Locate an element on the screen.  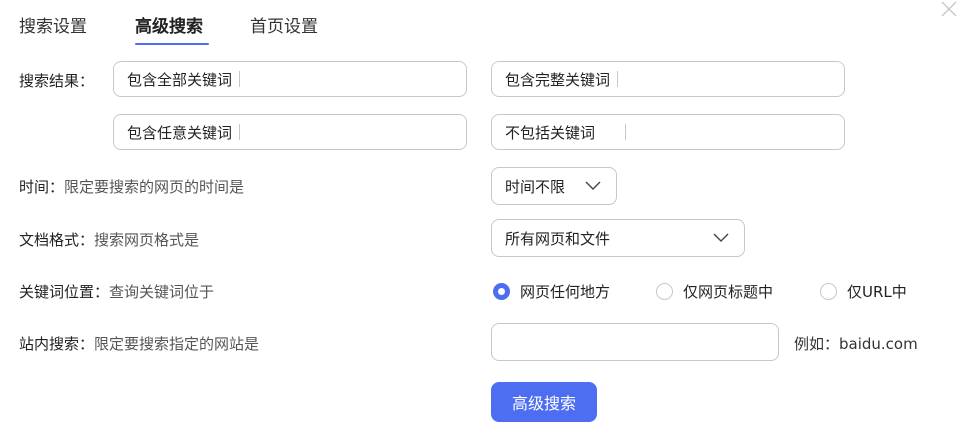
exact-phrase-input: 包含完整关键词 is located at coordinates (668, 79).